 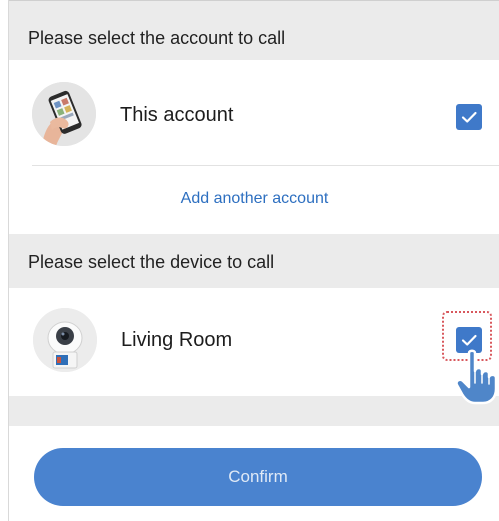 I want to click on checkmark-icon, so click(x=469, y=117).